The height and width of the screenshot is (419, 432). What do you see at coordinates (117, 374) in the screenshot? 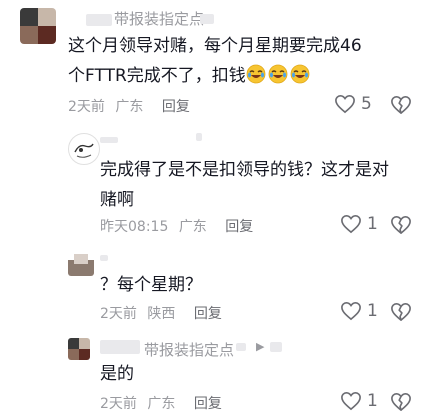
I see `comment-text: 是的` at bounding box center [117, 374].